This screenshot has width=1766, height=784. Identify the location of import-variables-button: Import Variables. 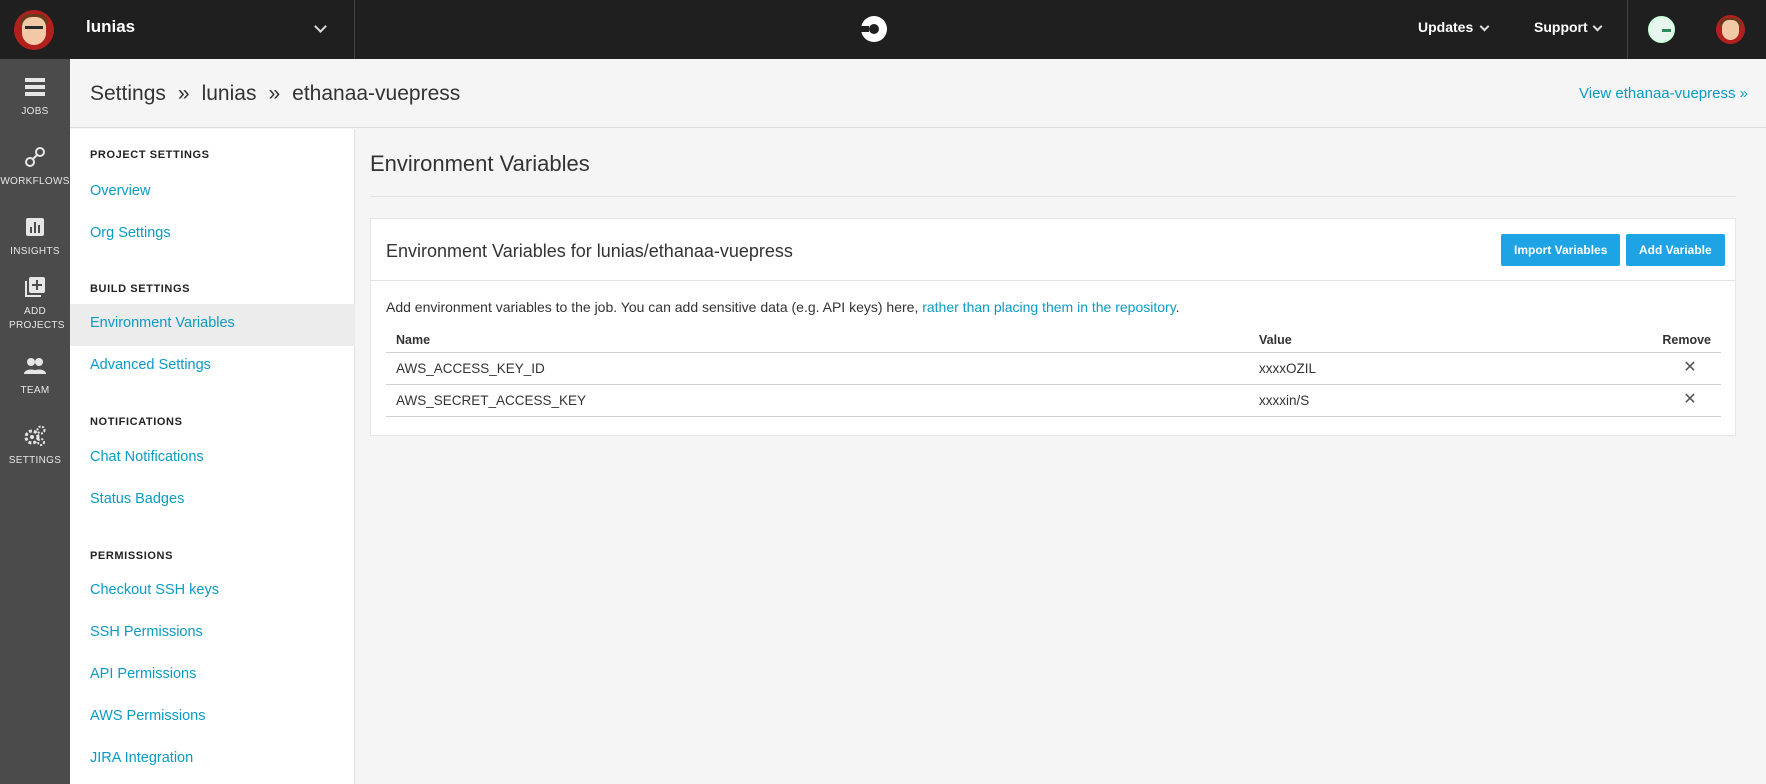
(1561, 250).